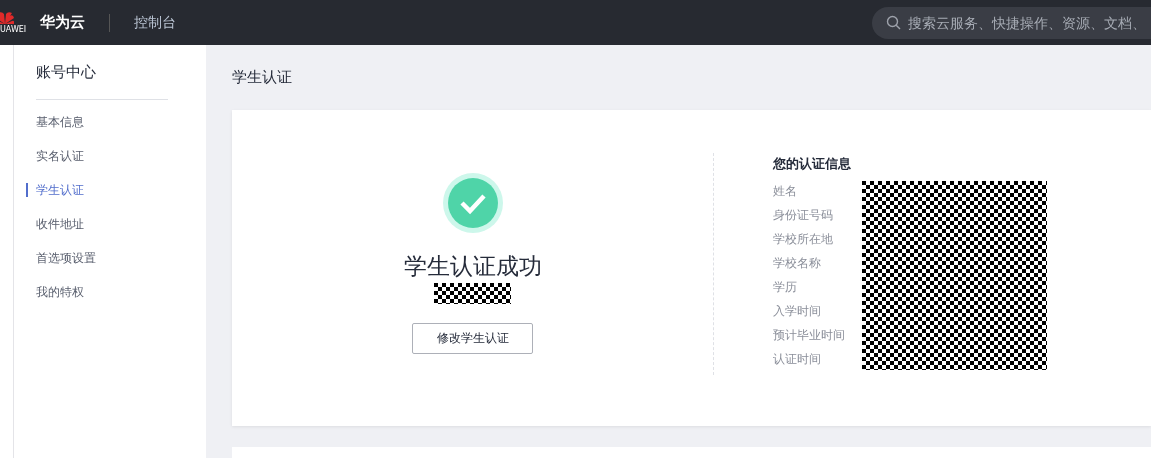  What do you see at coordinates (55, 129) in the screenshot?
I see `sidebar-item: 基本信息` at bounding box center [55, 129].